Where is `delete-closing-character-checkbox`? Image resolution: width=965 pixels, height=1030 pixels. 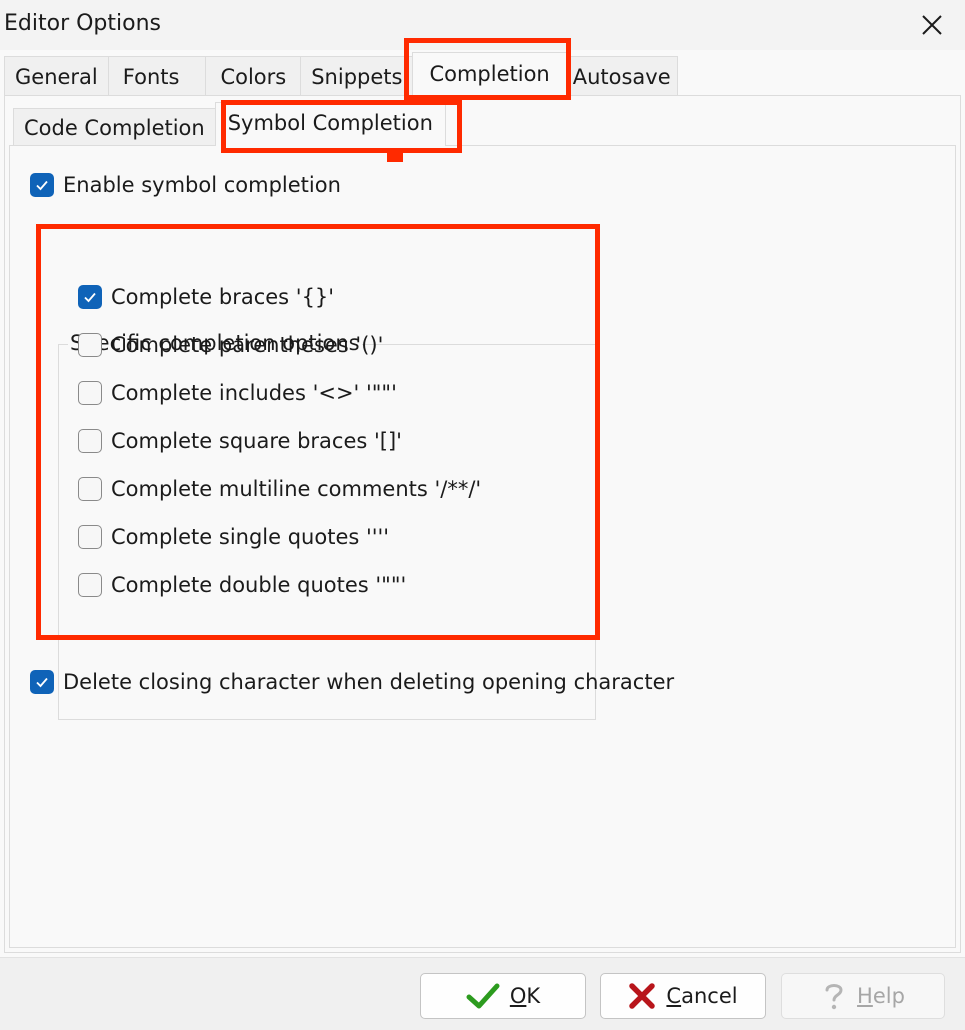
delete-closing-character-checkbox is located at coordinates (42, 682).